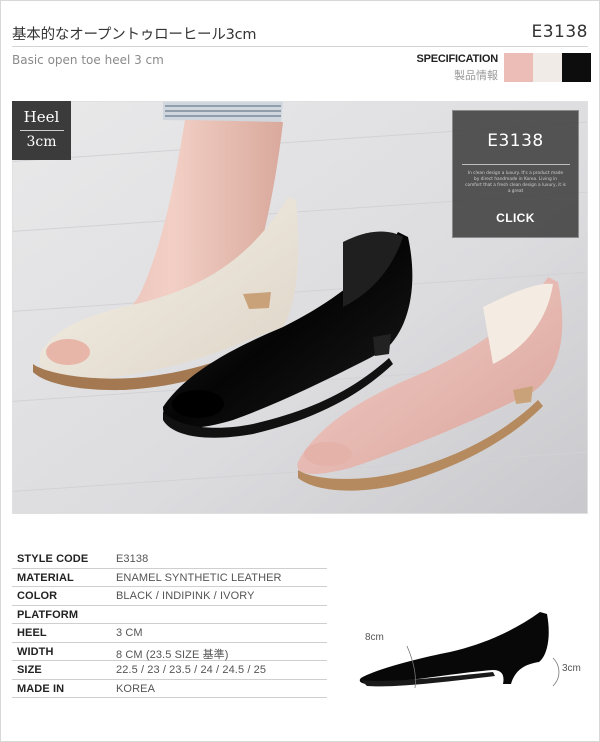 The height and width of the screenshot is (742, 600). I want to click on spec-value: 3 CM, so click(129, 633).